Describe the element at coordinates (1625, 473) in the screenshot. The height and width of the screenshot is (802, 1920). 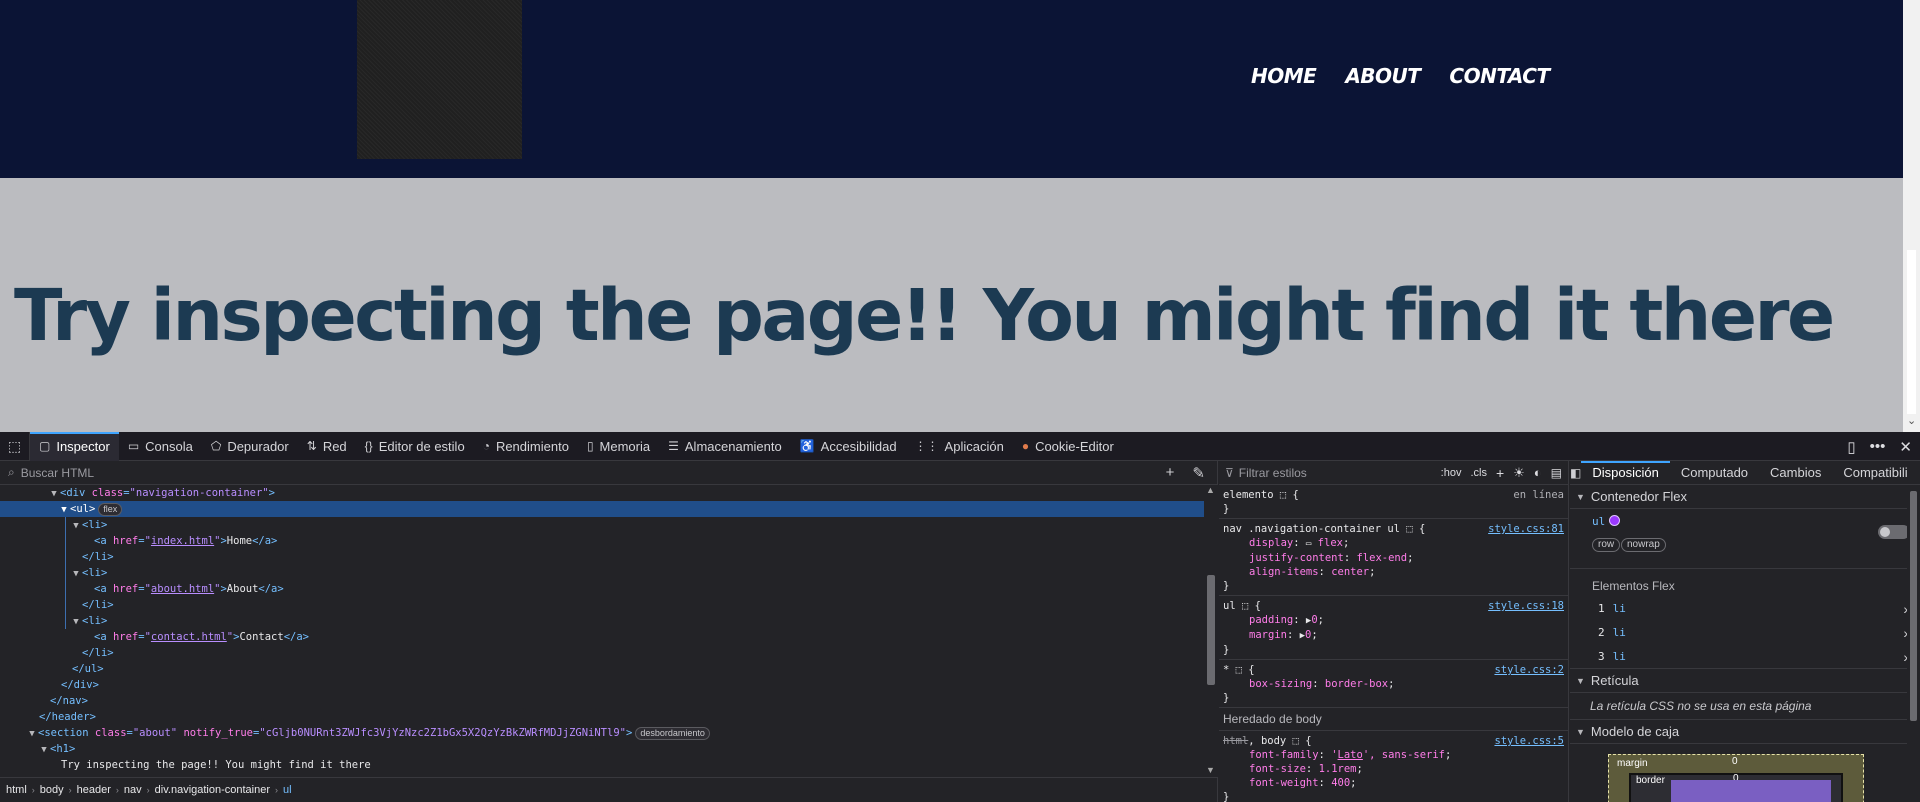
I see `tab-layout: Disposición` at that location.